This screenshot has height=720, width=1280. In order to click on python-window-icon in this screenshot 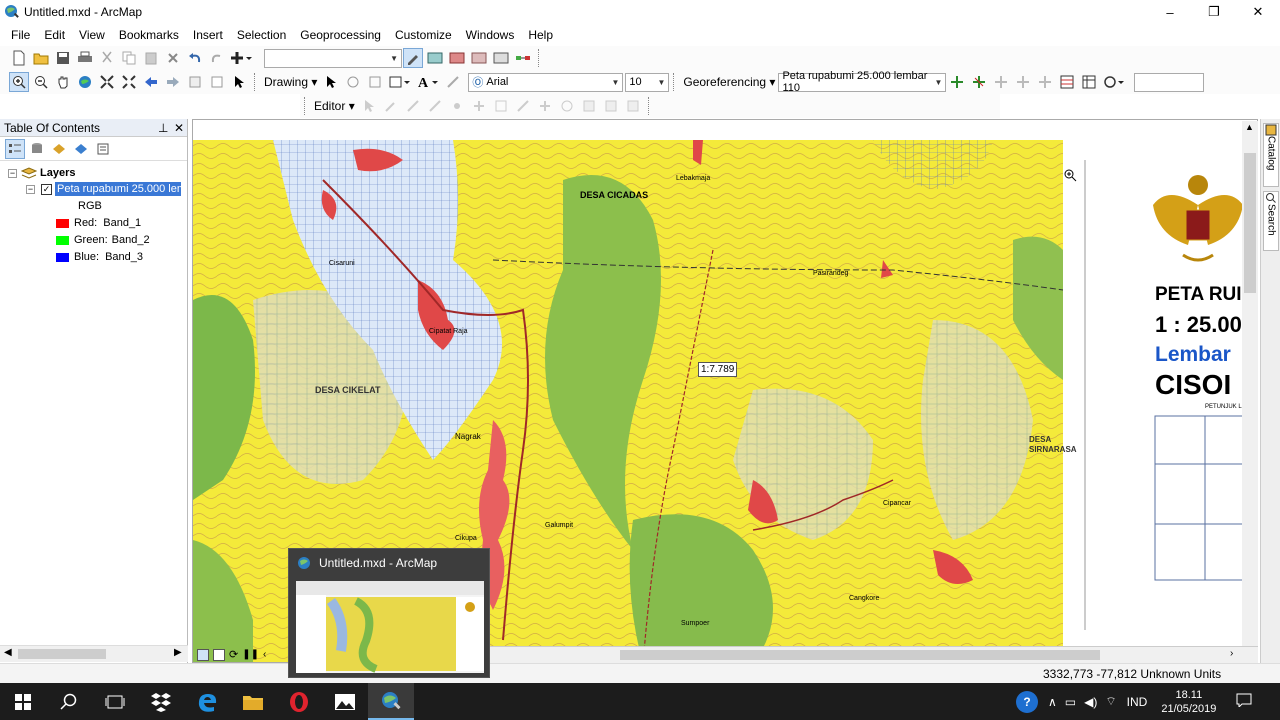, I will do `click(501, 58)`.